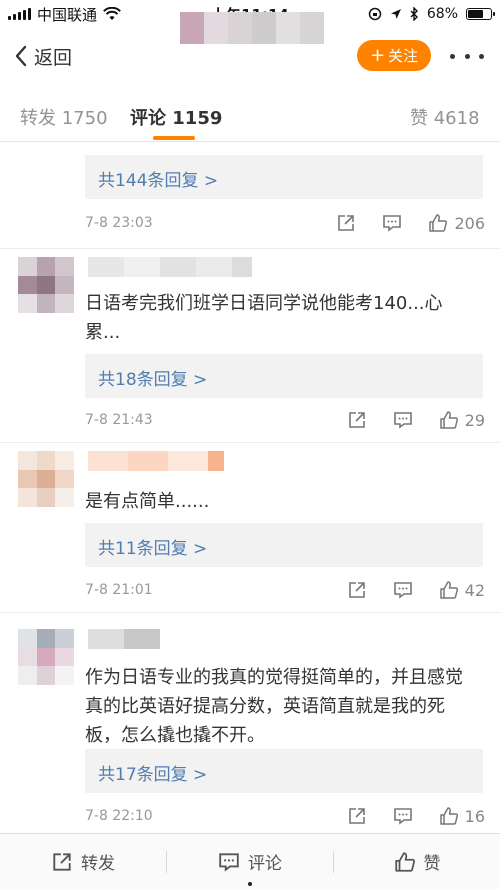  What do you see at coordinates (416, 590) in the screenshot?
I see `comment-actions: 42` at bounding box center [416, 590].